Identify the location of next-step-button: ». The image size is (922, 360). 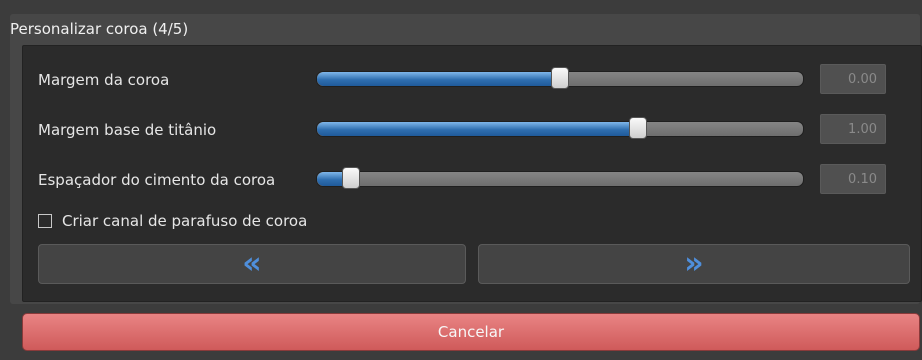
(694, 264).